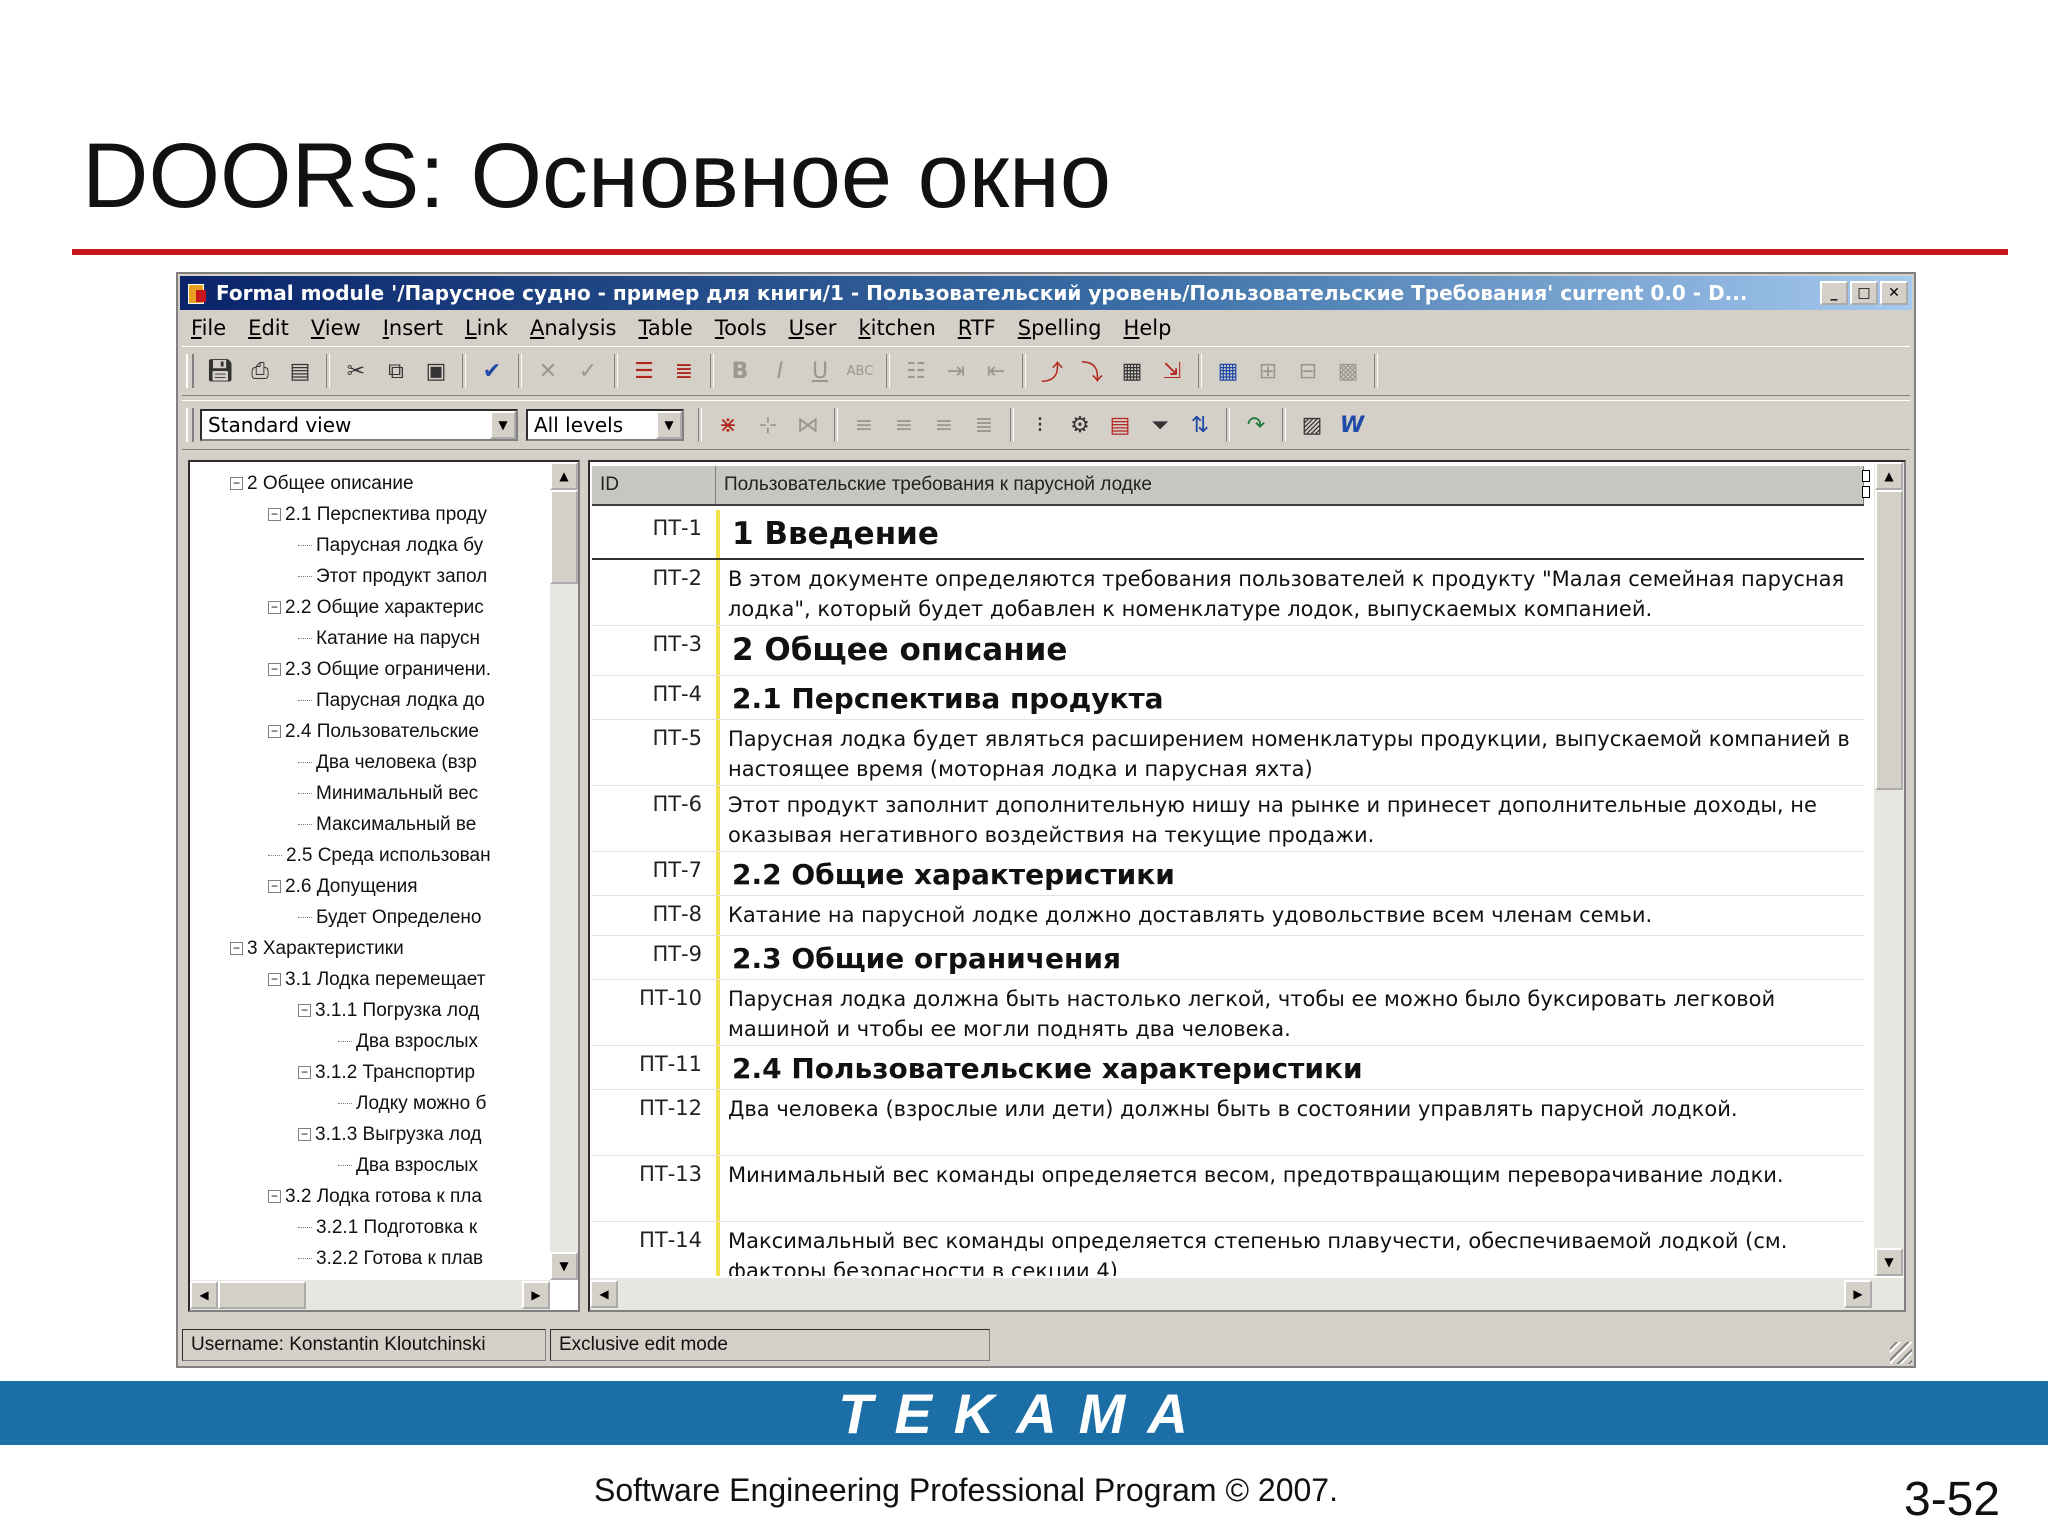 This screenshot has height=1536, width=2048. Describe the element at coordinates (1290, 697) in the screenshot. I see `requirement-heading: 2.1 Перспектива продукта` at that location.